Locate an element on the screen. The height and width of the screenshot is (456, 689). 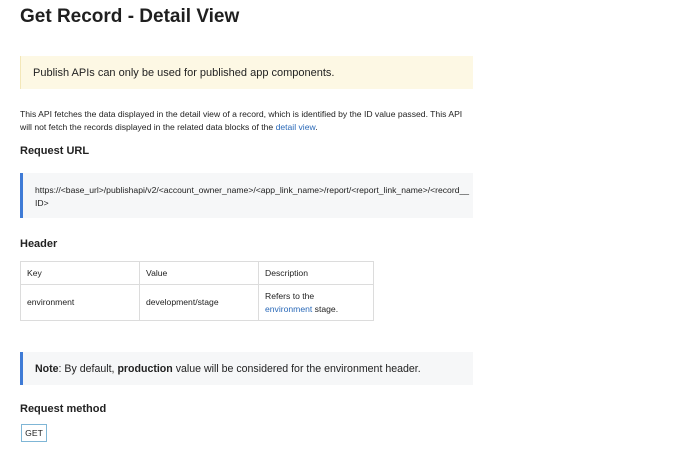
column-header-description: Description is located at coordinates (316, 273).